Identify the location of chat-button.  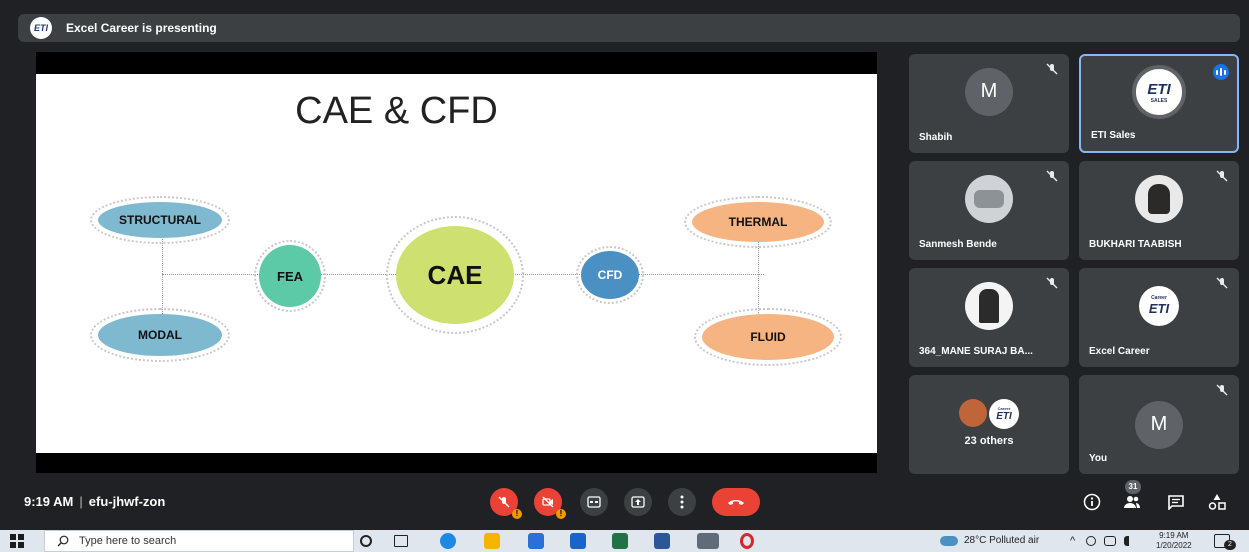
(1176, 502).